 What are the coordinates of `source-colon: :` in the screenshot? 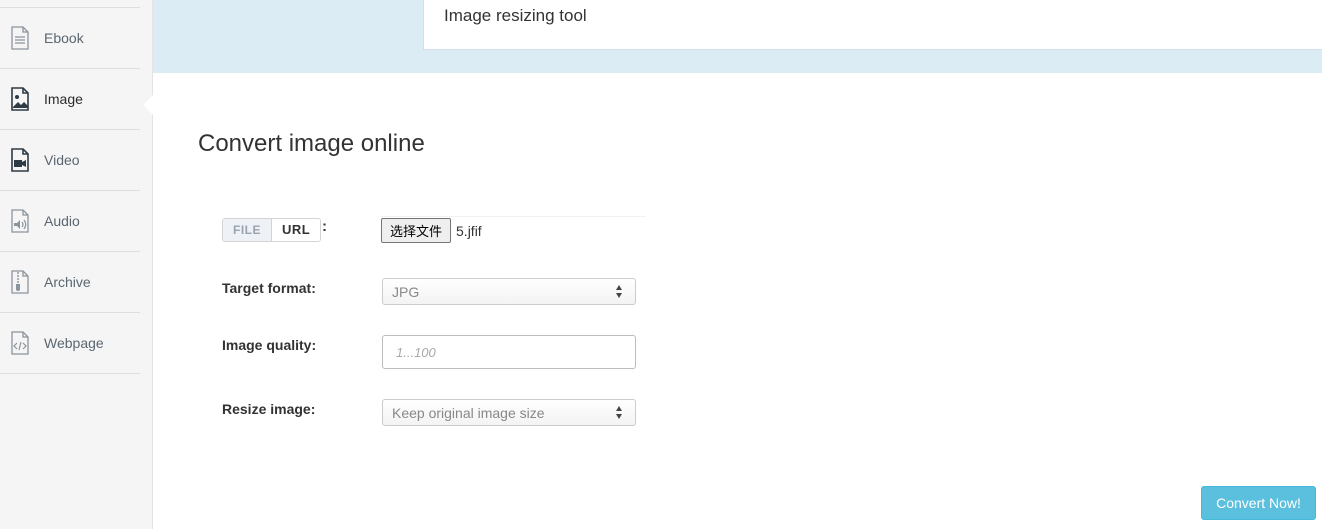 It's located at (324, 226).